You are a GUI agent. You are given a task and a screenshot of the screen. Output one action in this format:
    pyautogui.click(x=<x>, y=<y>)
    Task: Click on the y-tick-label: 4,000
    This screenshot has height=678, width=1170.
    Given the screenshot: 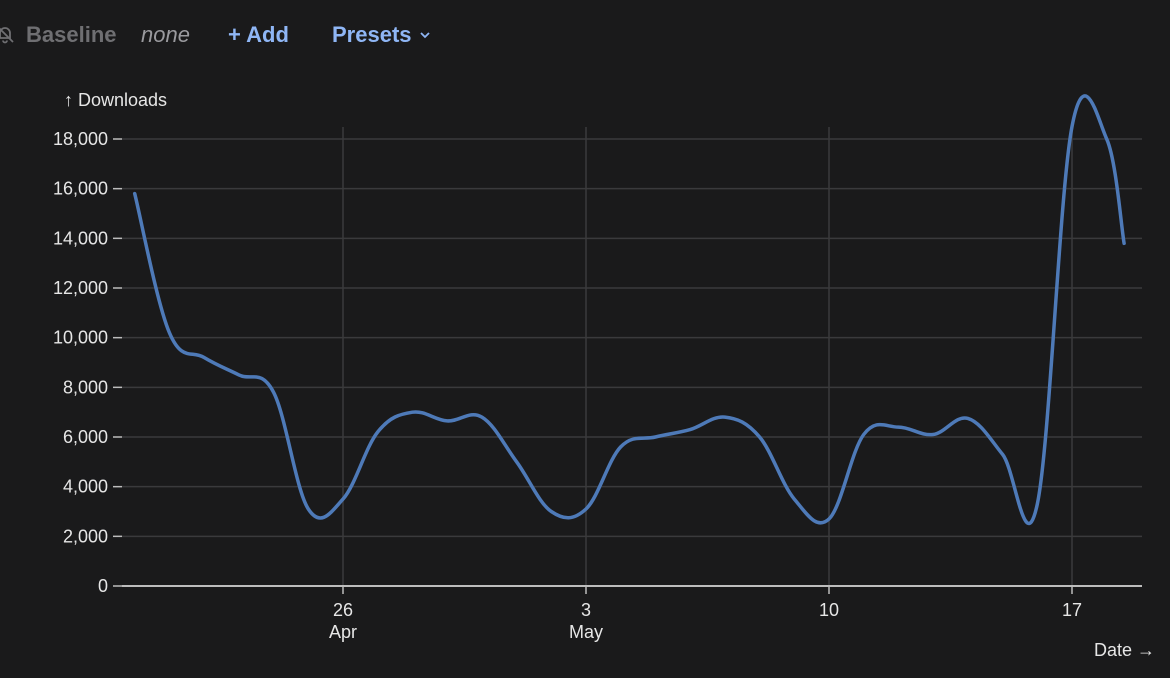 What is the action you would take?
    pyautogui.click(x=85, y=487)
    